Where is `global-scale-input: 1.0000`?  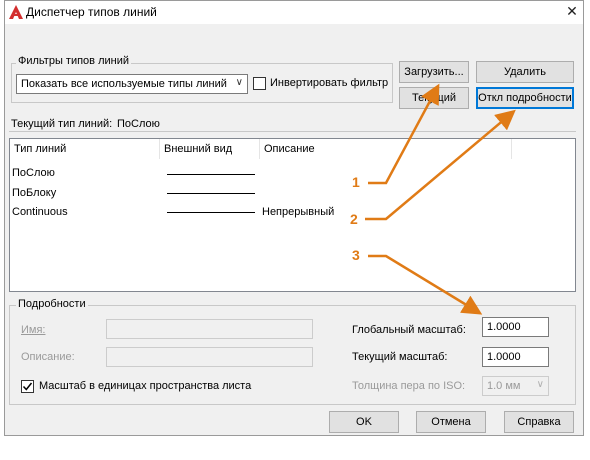 global-scale-input: 1.0000 is located at coordinates (515, 327).